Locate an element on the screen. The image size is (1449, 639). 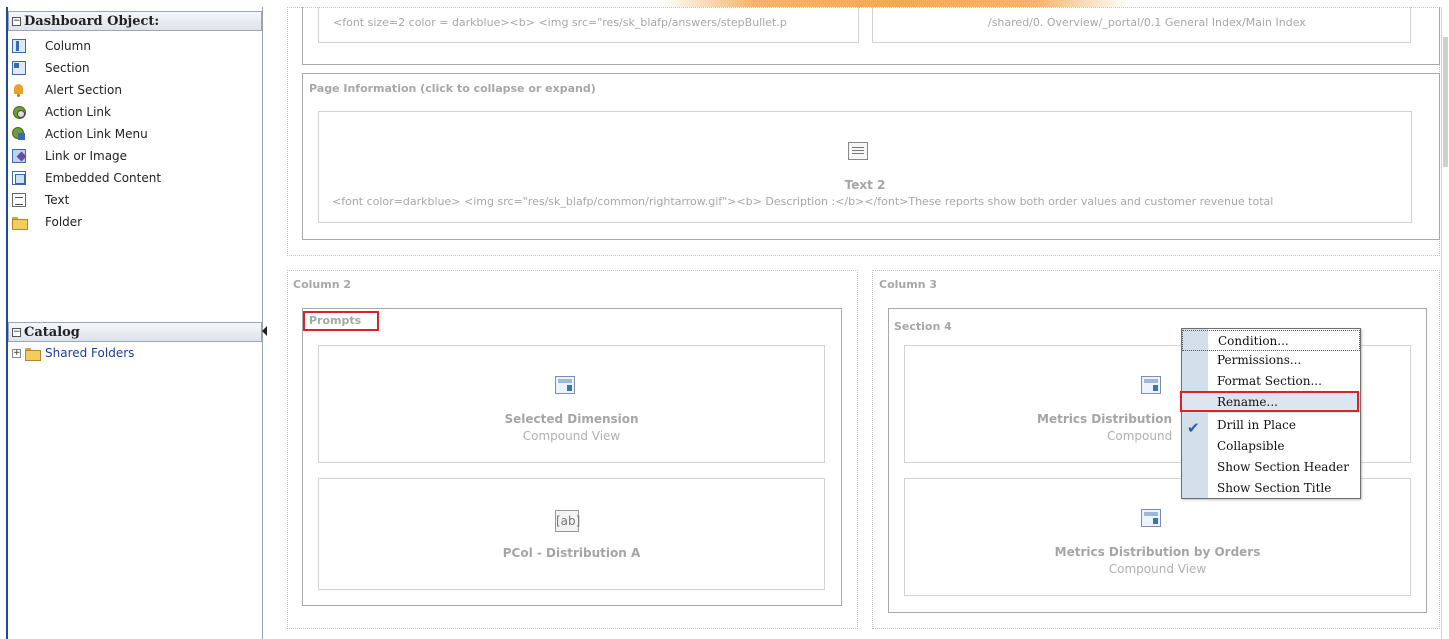
vertical-scrollbar is located at coordinates (1445, 323).